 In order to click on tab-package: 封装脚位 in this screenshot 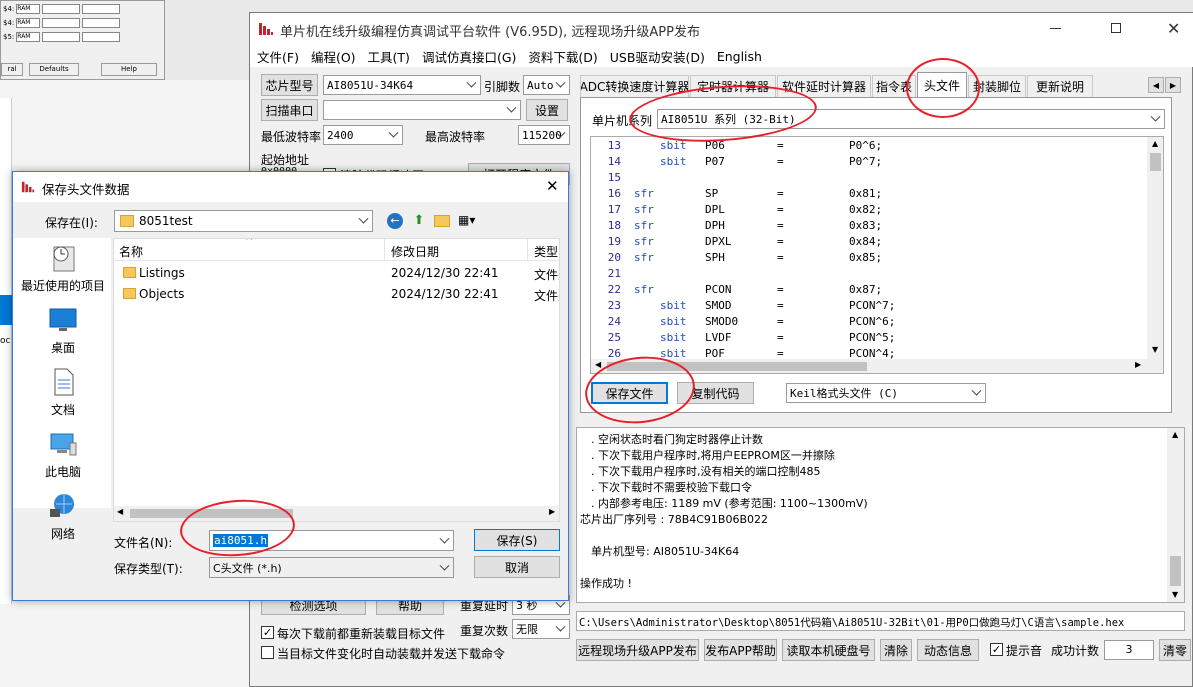, I will do `click(997, 86)`.